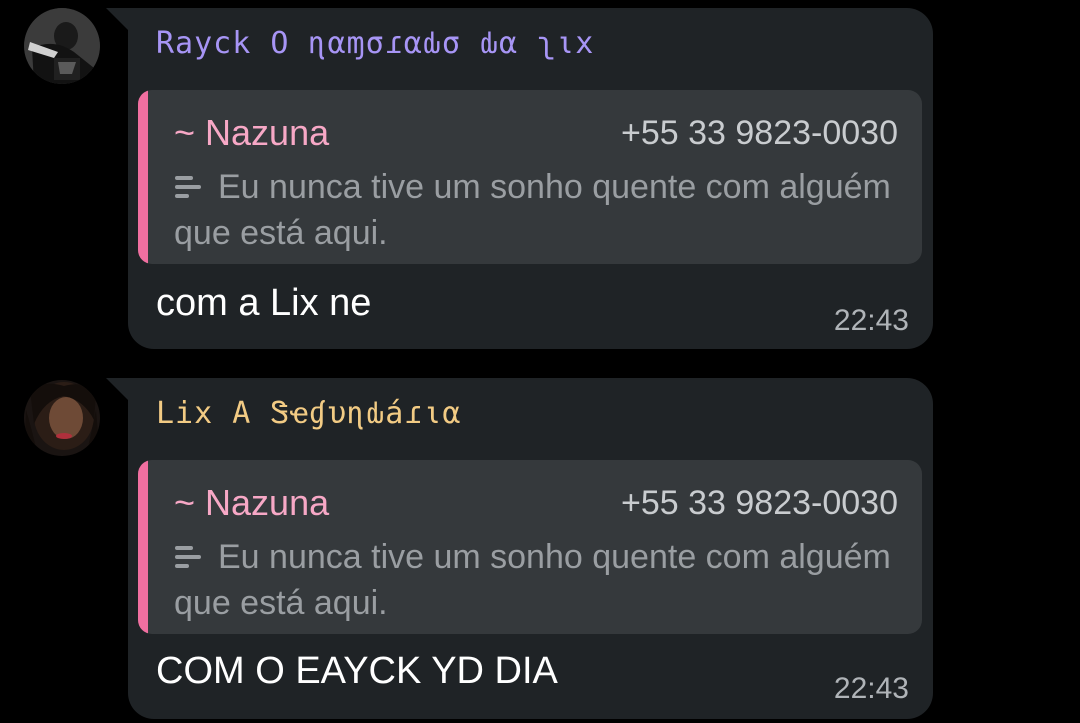 Image resolution: width=1080 pixels, height=723 pixels. What do you see at coordinates (375, 44) in the screenshot?
I see `sender-name: Rayck O ɳαɱσɾαԃσ ԃα ʅιx` at bounding box center [375, 44].